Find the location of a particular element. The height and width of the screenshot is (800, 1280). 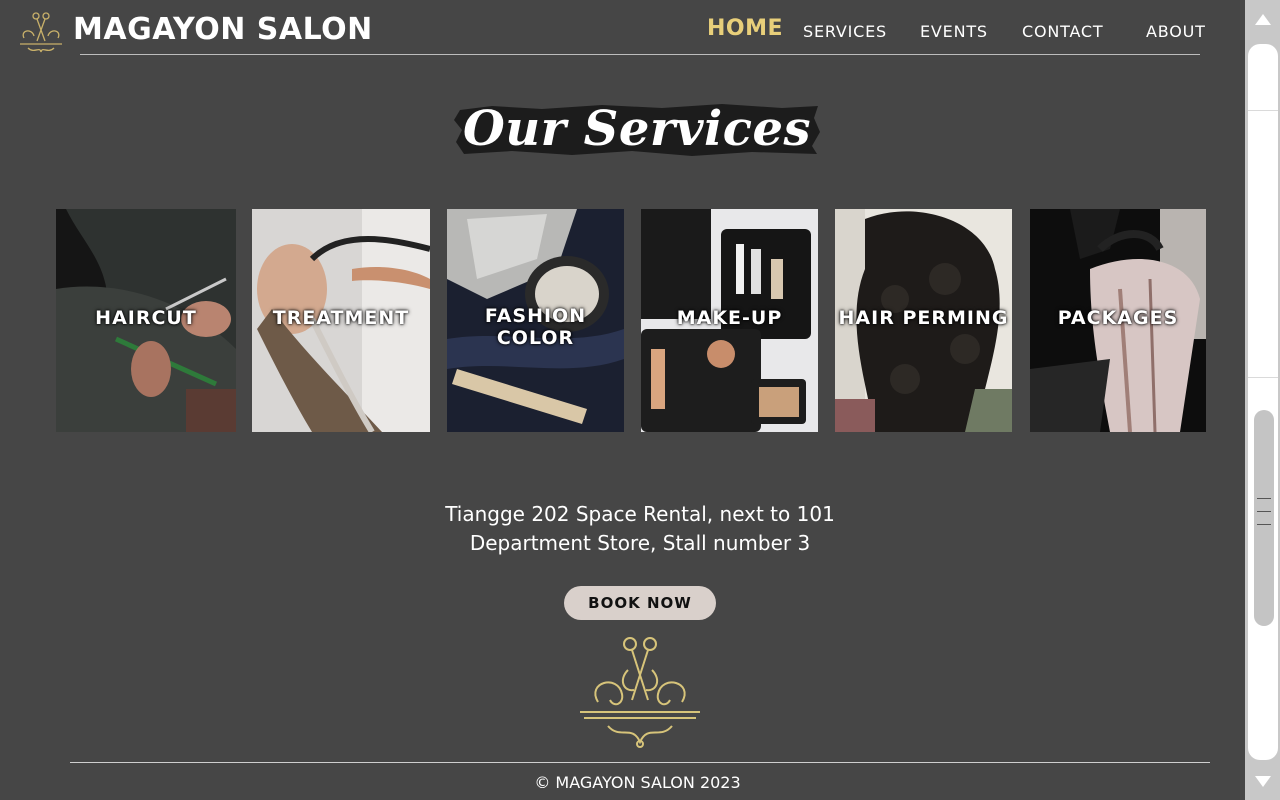

scroll-up-icon is located at coordinates (1263, 19).